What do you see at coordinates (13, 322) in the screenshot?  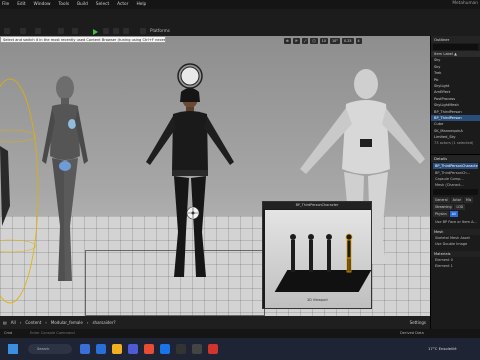 I see `path-all: All` at bounding box center [13, 322].